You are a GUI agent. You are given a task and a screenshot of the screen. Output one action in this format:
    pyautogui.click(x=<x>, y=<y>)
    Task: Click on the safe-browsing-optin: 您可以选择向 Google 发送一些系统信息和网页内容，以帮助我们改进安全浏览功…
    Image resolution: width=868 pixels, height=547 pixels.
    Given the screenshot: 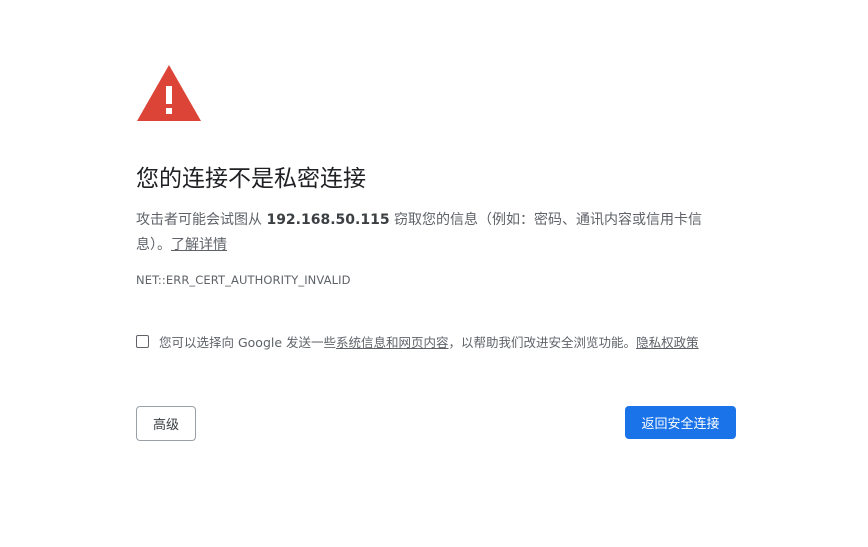 What is the action you would take?
    pyautogui.click(x=417, y=341)
    